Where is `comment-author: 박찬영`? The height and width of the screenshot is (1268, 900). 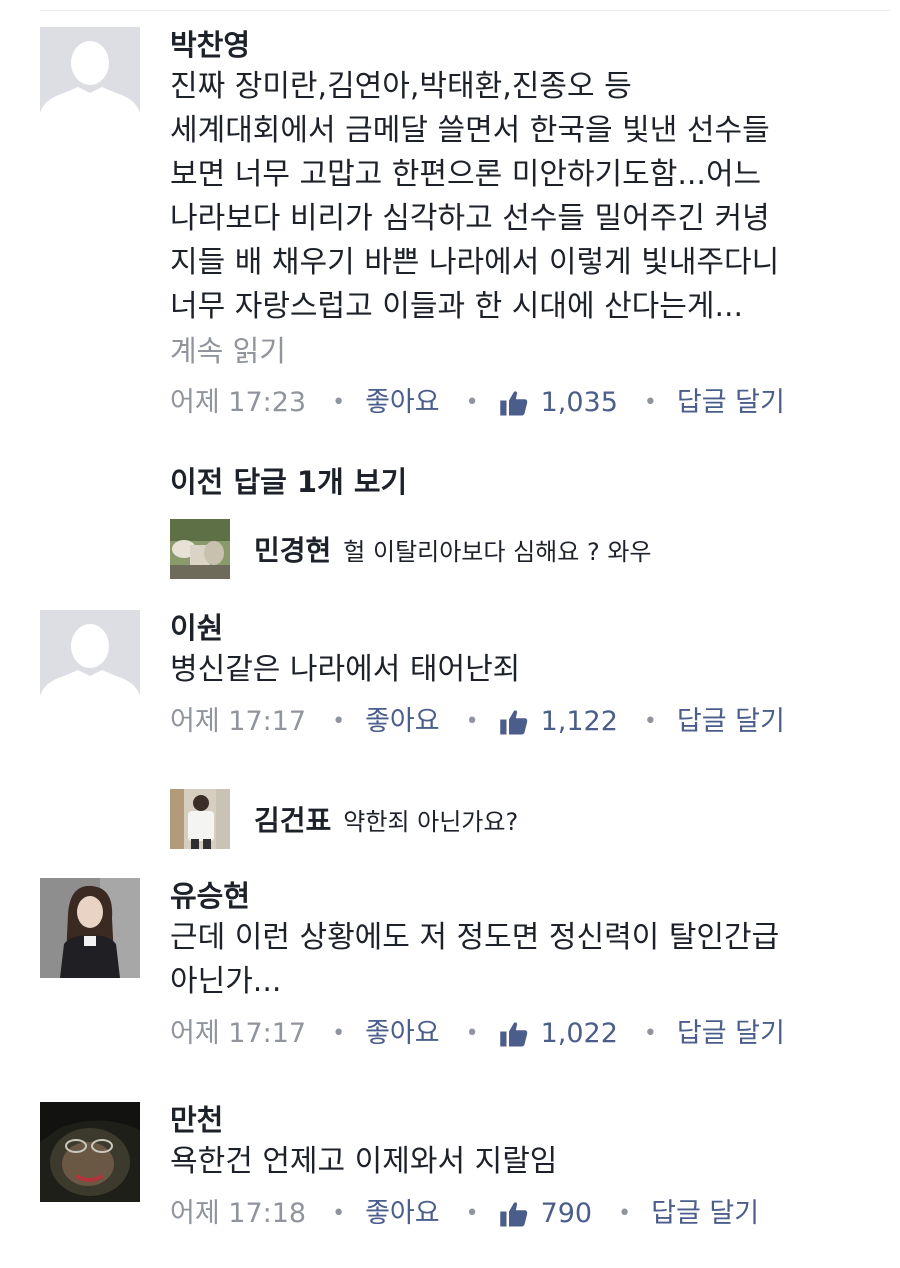 comment-author: 박찬영 is located at coordinates (515, 45).